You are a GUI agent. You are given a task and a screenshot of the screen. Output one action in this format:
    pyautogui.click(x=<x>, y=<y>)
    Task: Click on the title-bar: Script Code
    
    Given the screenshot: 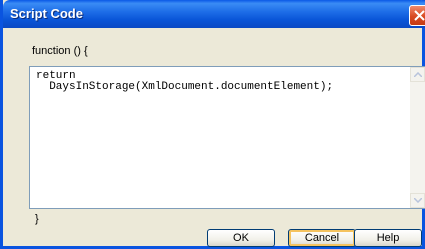 What is the action you would take?
    pyautogui.click(x=214, y=14)
    